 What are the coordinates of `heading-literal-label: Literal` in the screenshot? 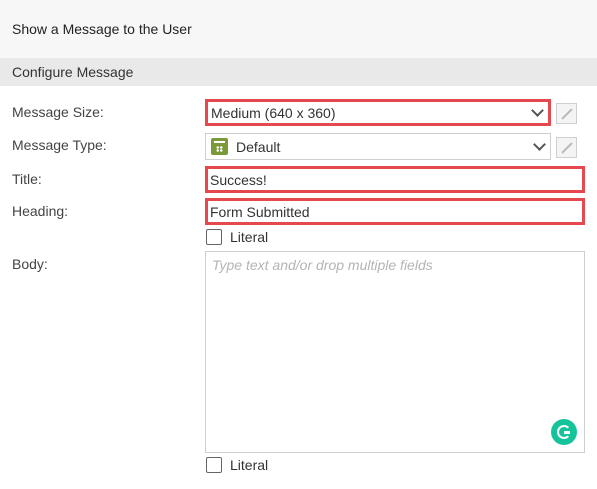 It's located at (249, 237).